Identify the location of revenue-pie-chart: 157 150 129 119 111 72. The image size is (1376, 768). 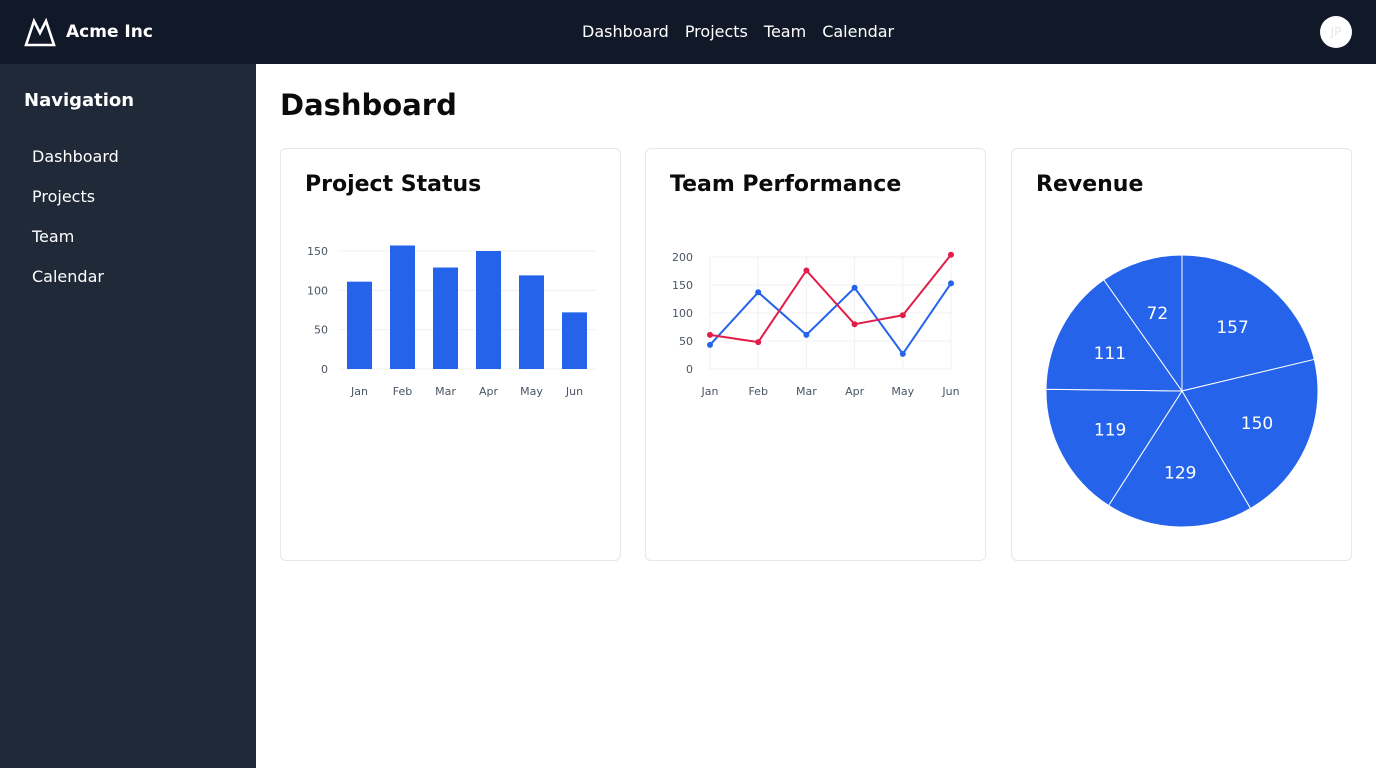
(1182, 391).